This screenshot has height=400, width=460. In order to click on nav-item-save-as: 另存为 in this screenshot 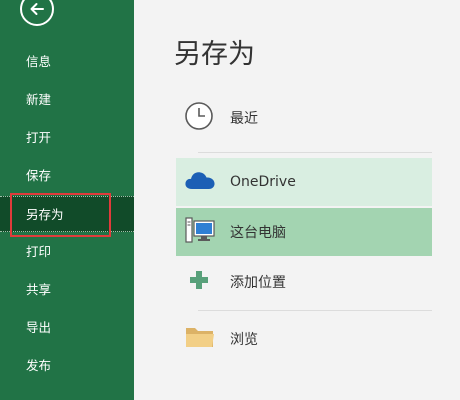, I will do `click(67, 214)`.